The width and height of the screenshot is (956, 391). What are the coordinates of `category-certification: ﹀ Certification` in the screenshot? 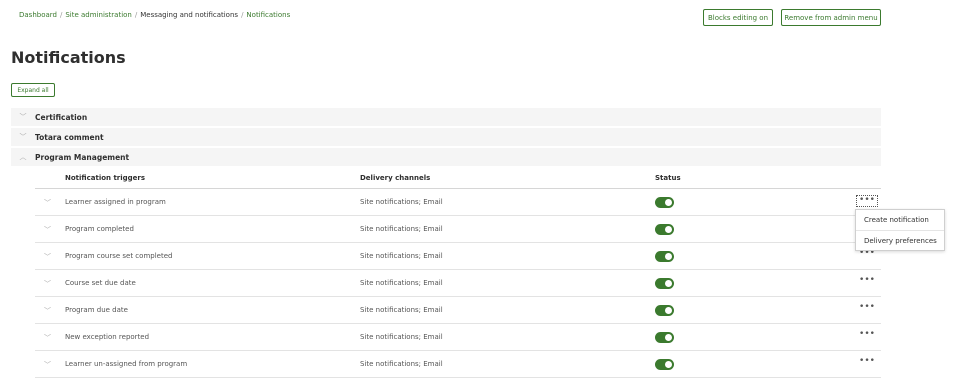 It's located at (446, 117).